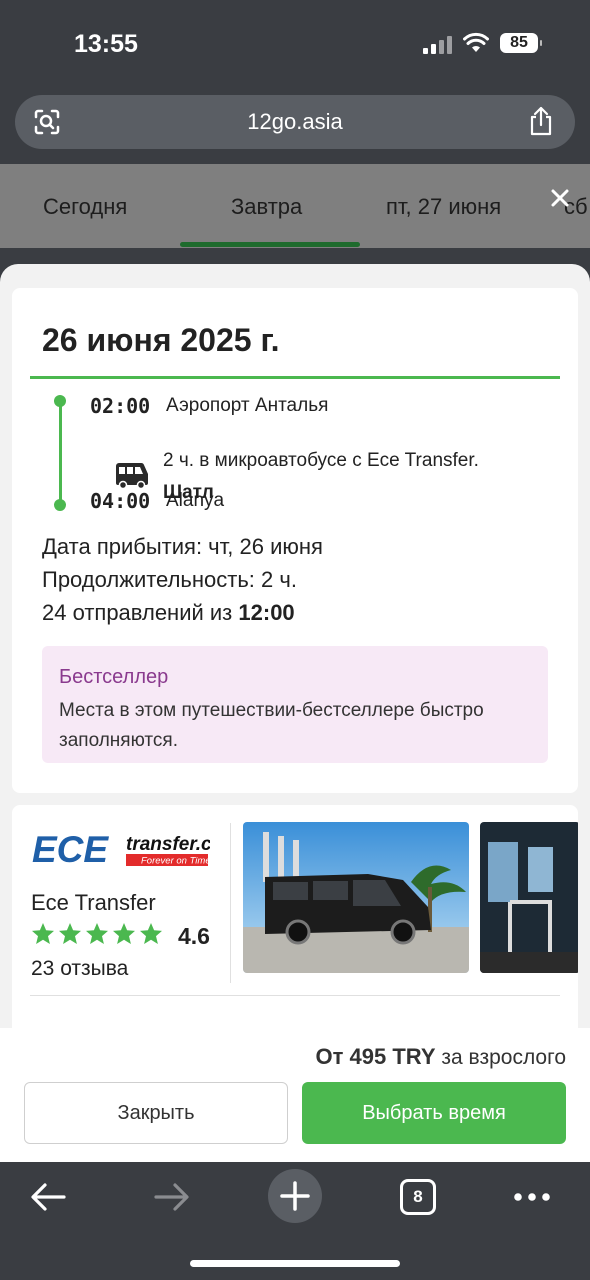 The height and width of the screenshot is (1280, 590). What do you see at coordinates (476, 42) in the screenshot?
I see `wifi-icon` at bounding box center [476, 42].